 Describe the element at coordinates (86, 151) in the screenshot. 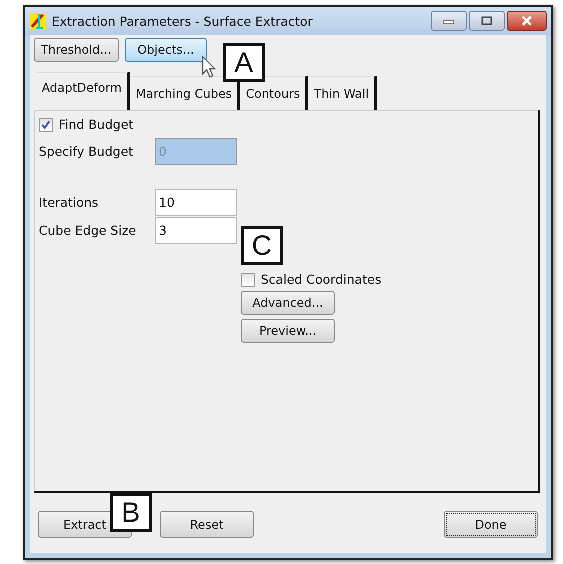

I see `field-label: Specify Budget` at that location.